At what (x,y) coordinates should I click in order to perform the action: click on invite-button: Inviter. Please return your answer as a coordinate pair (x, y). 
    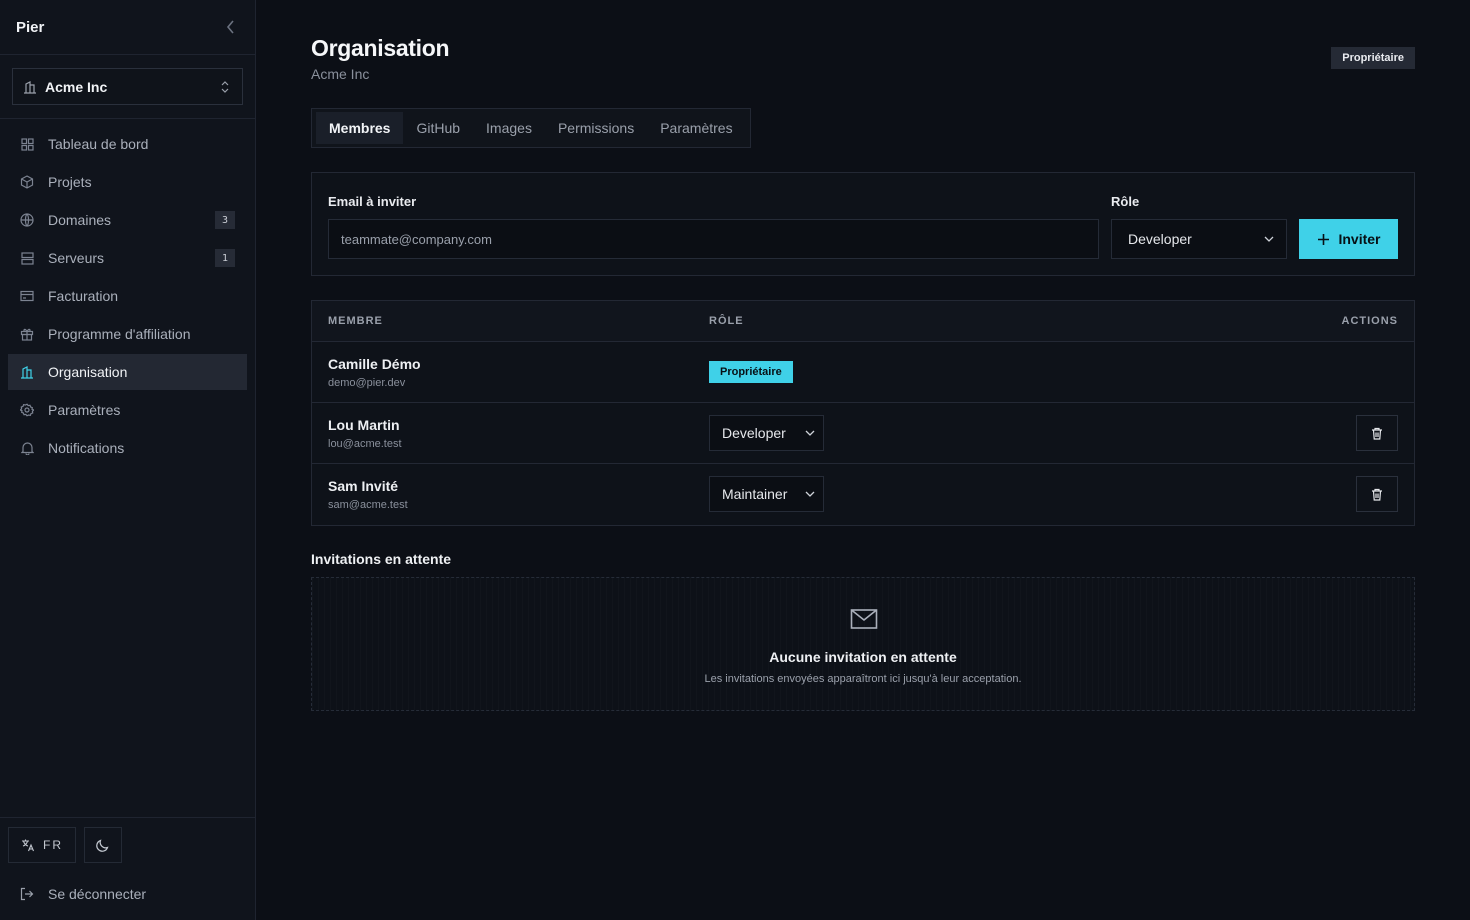
    Looking at the image, I should click on (1348, 239).